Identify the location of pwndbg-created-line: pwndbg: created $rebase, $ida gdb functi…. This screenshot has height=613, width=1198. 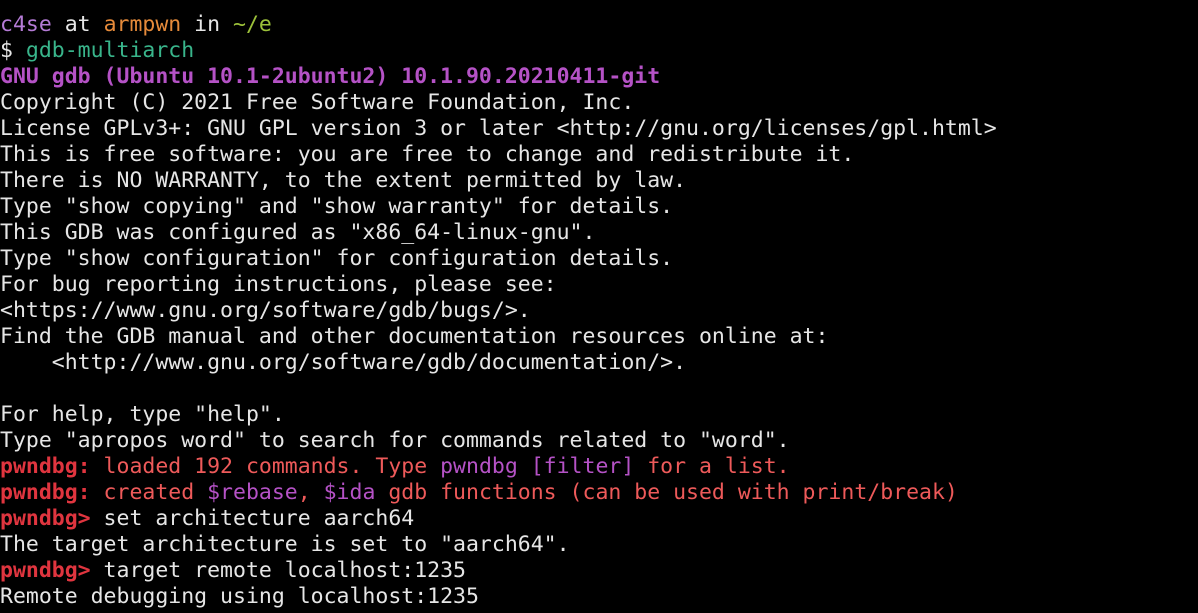
(599, 493).